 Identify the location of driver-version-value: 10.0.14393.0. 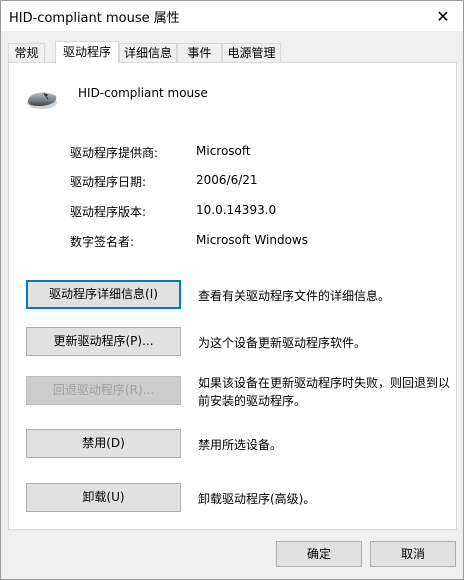
(236, 210).